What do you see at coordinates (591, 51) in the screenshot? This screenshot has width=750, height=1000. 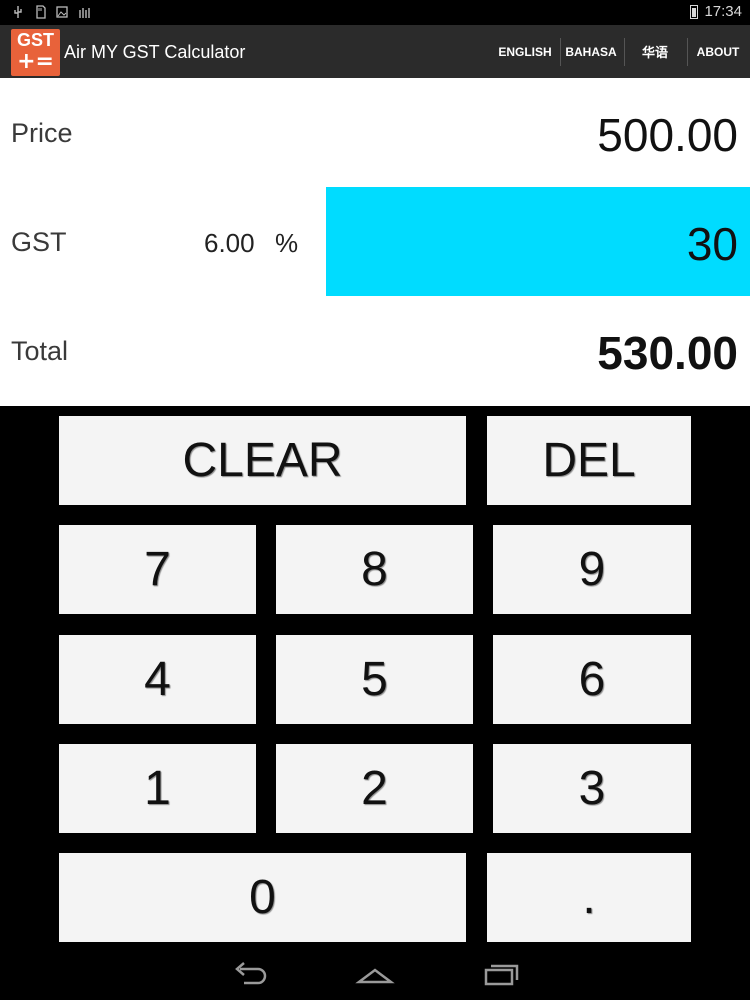 I see `nav-bahasa: BAHASA` at bounding box center [591, 51].